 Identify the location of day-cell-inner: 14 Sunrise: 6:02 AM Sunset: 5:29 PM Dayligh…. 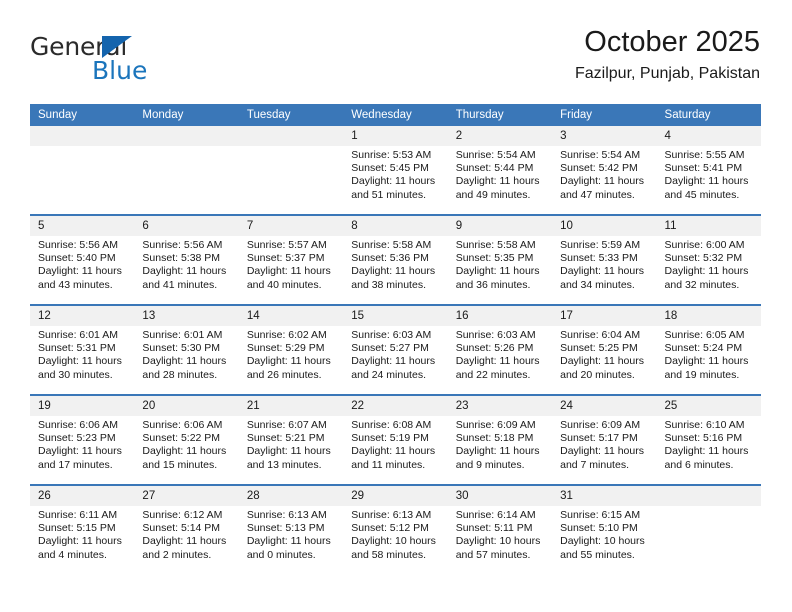
(291, 350).